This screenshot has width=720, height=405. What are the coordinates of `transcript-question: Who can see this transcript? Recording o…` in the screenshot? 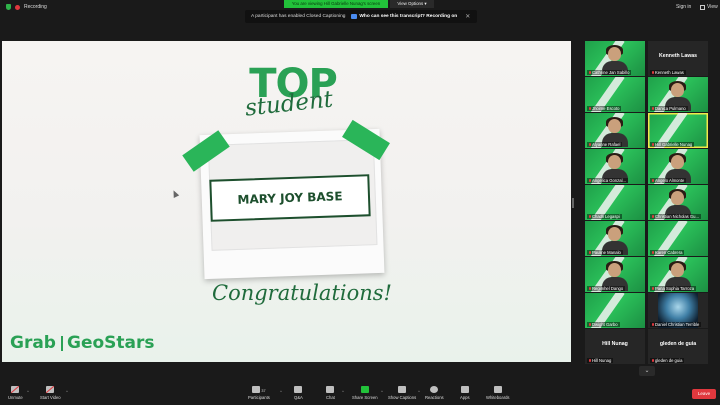 It's located at (408, 16).